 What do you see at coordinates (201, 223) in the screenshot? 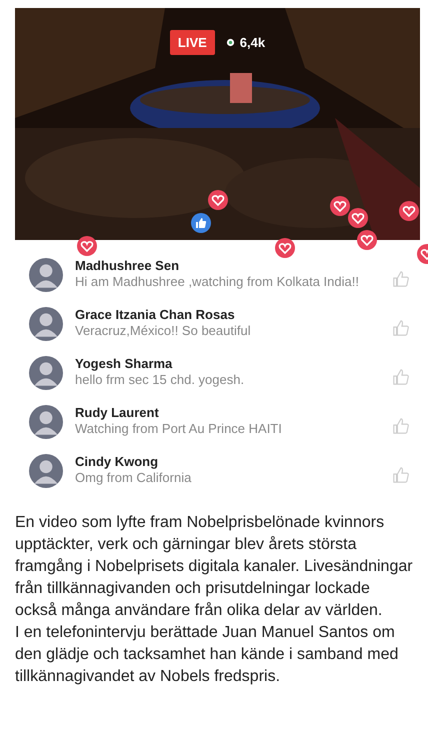
I see `like-icon` at bounding box center [201, 223].